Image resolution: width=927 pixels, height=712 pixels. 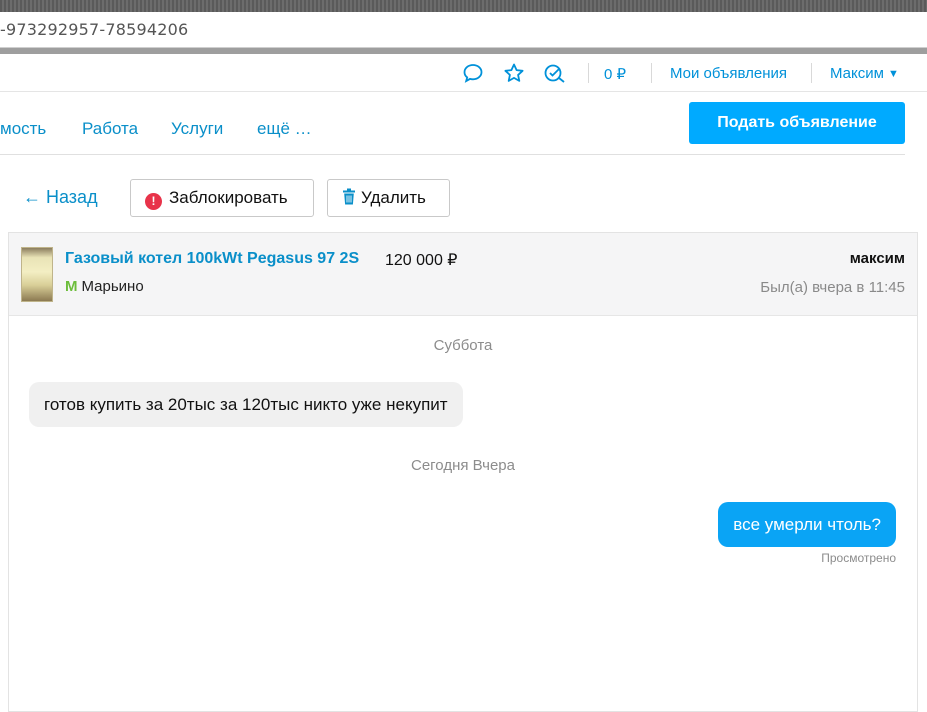 I want to click on browser-tab-strip, so click(x=463, y=6).